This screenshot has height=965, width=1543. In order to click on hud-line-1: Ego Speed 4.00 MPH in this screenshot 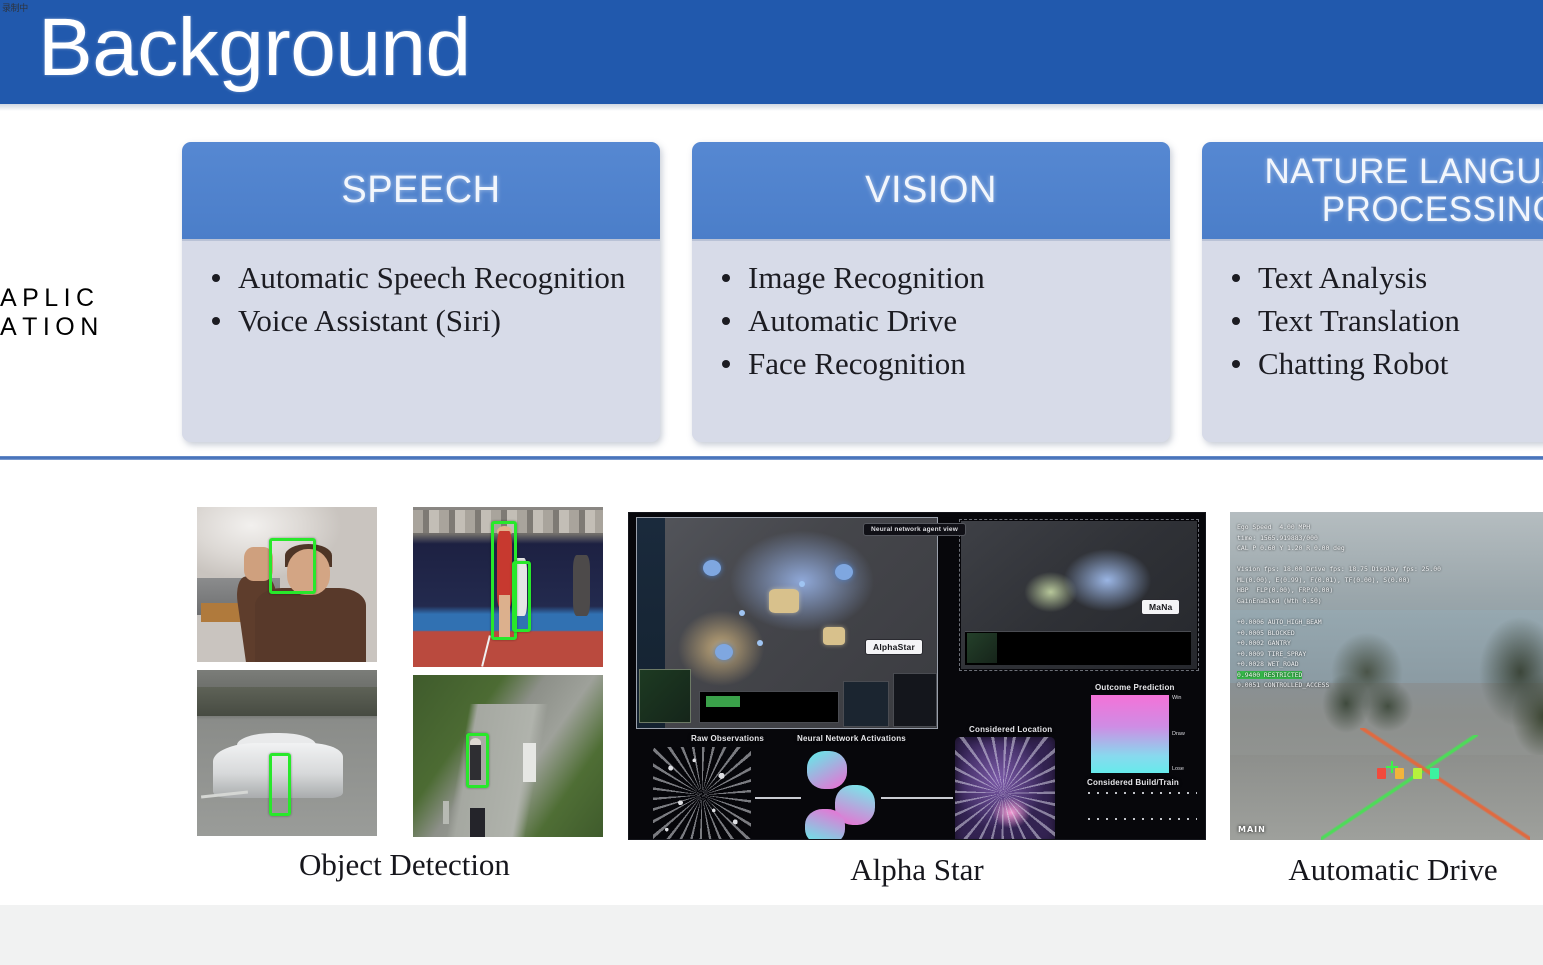, I will do `click(1274, 527)`.